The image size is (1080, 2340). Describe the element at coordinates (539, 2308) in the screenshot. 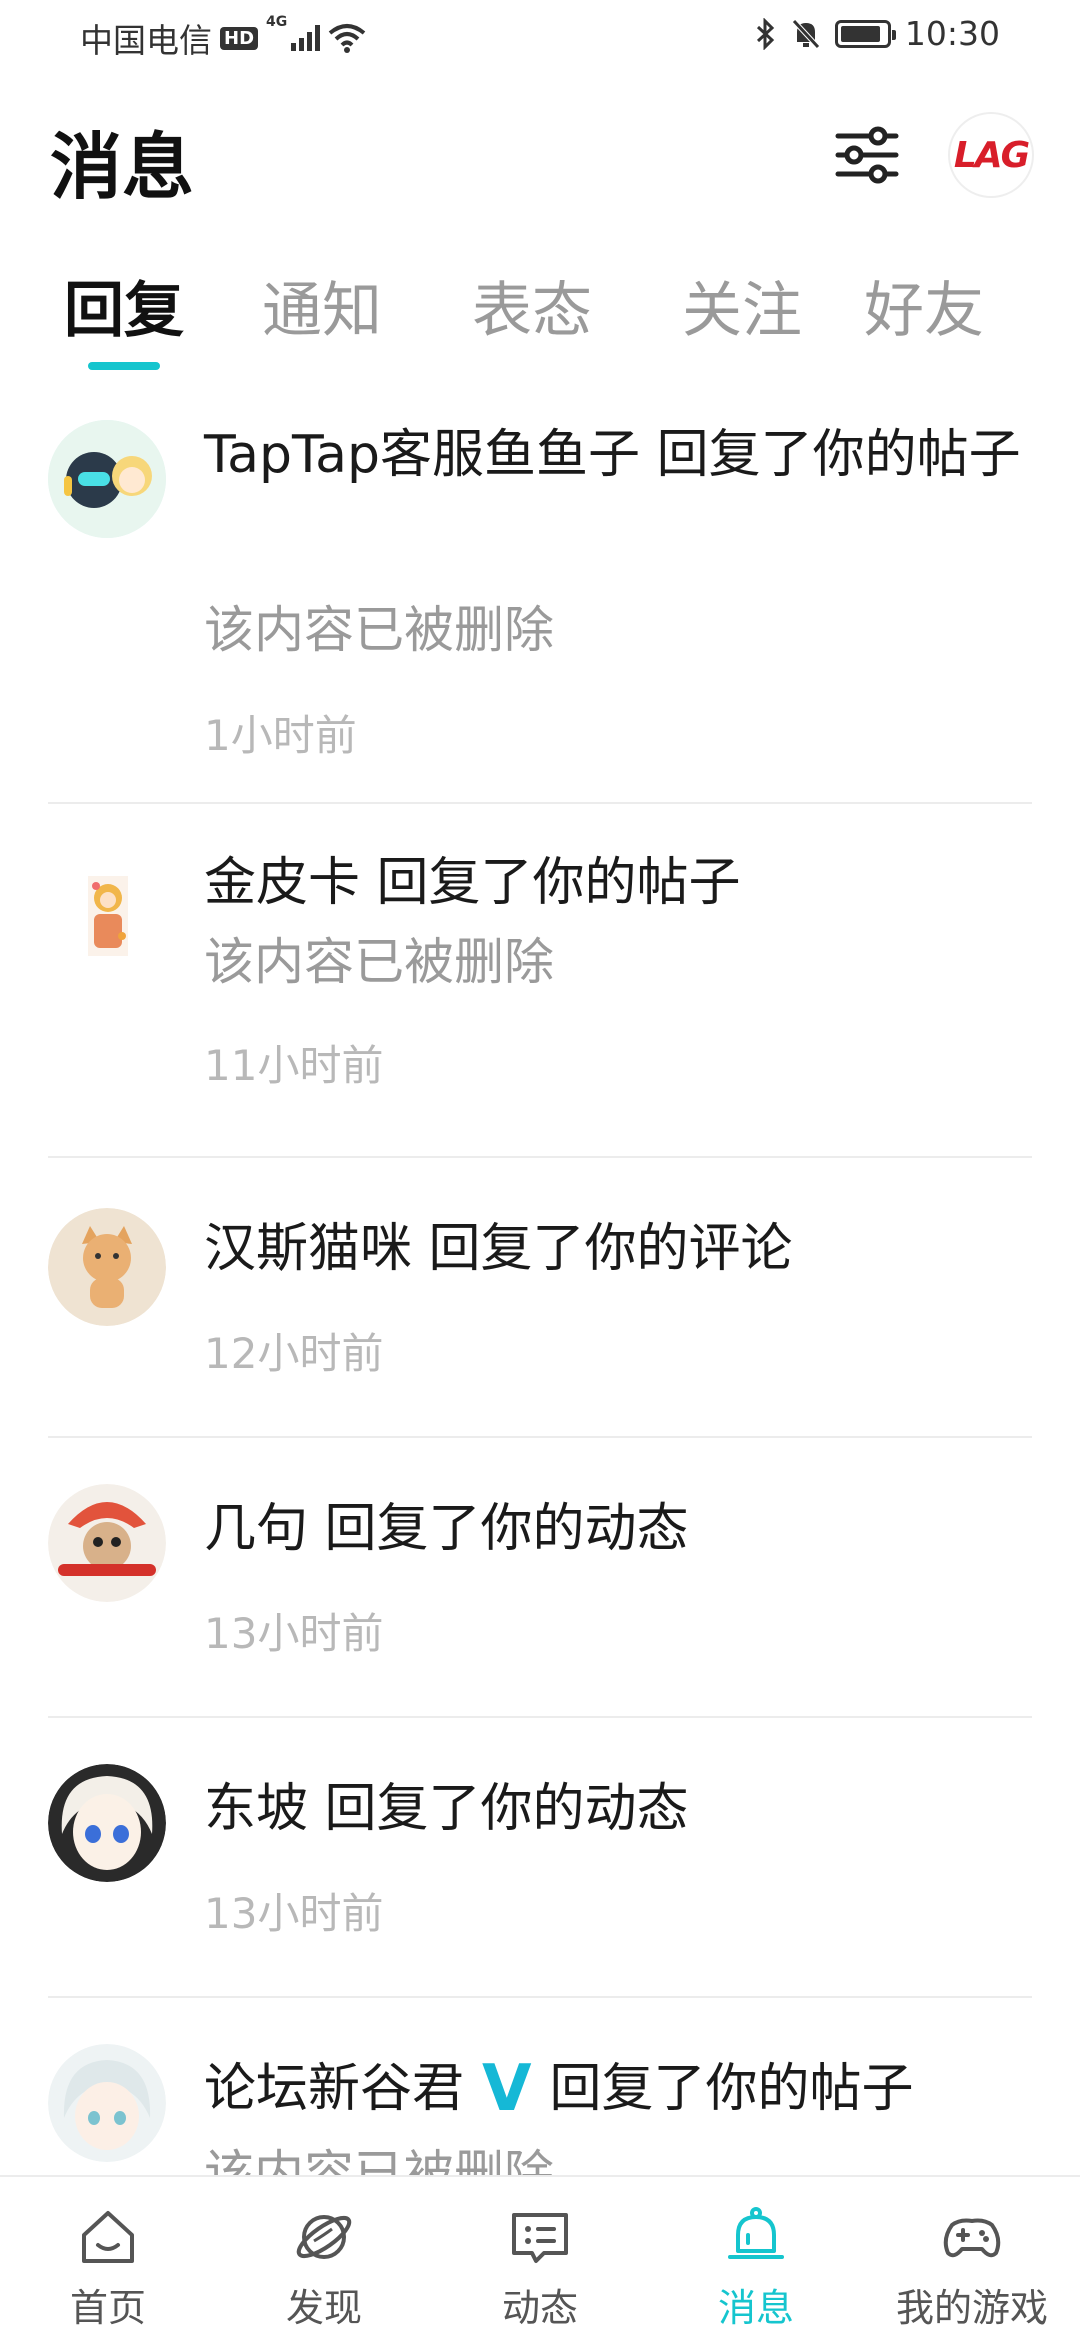

I see `nav-label: 动态` at that location.